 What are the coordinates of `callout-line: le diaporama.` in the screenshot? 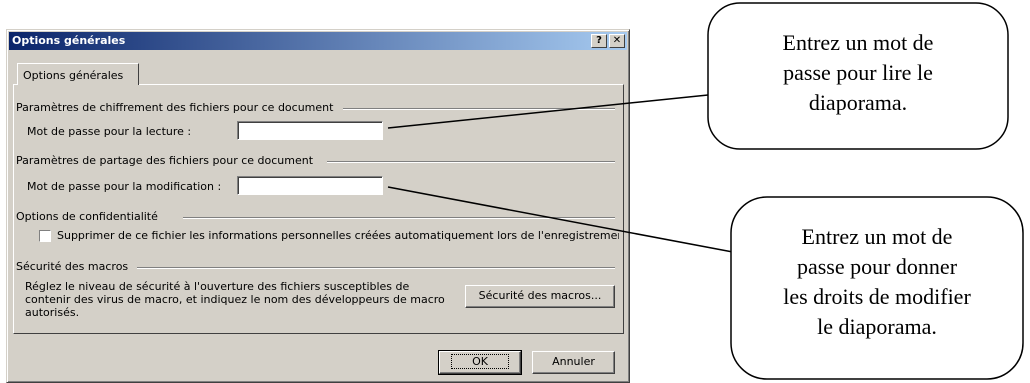 It's located at (877, 326).